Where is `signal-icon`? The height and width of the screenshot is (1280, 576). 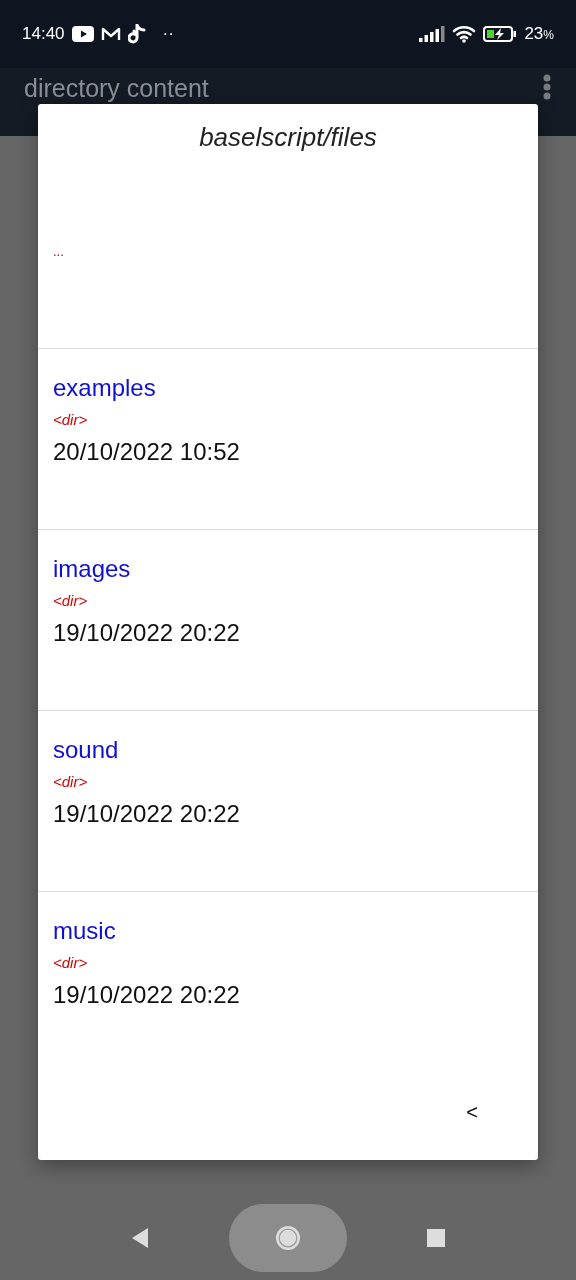
signal-icon is located at coordinates (432, 34).